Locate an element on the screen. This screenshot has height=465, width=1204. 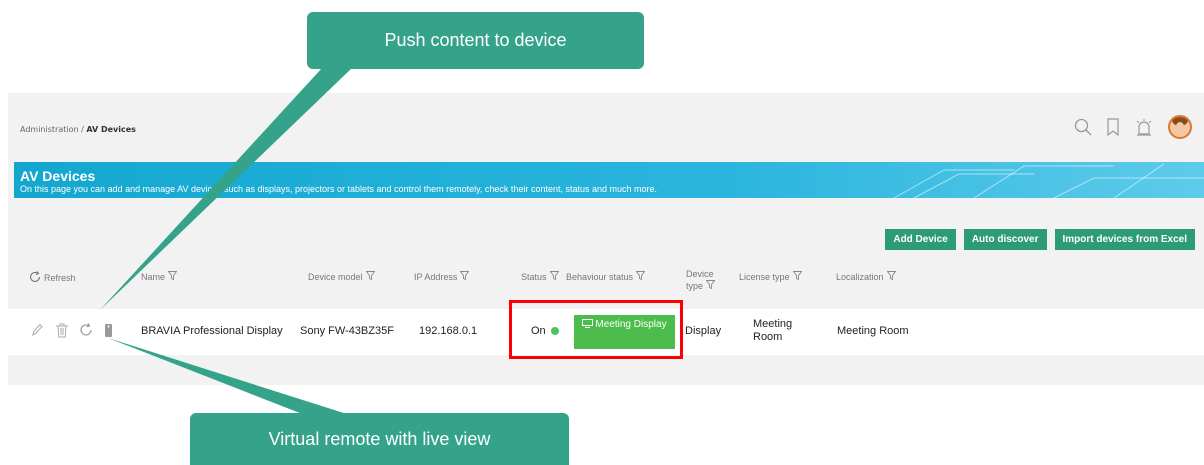
bookmark-icon is located at coordinates (1113, 127).